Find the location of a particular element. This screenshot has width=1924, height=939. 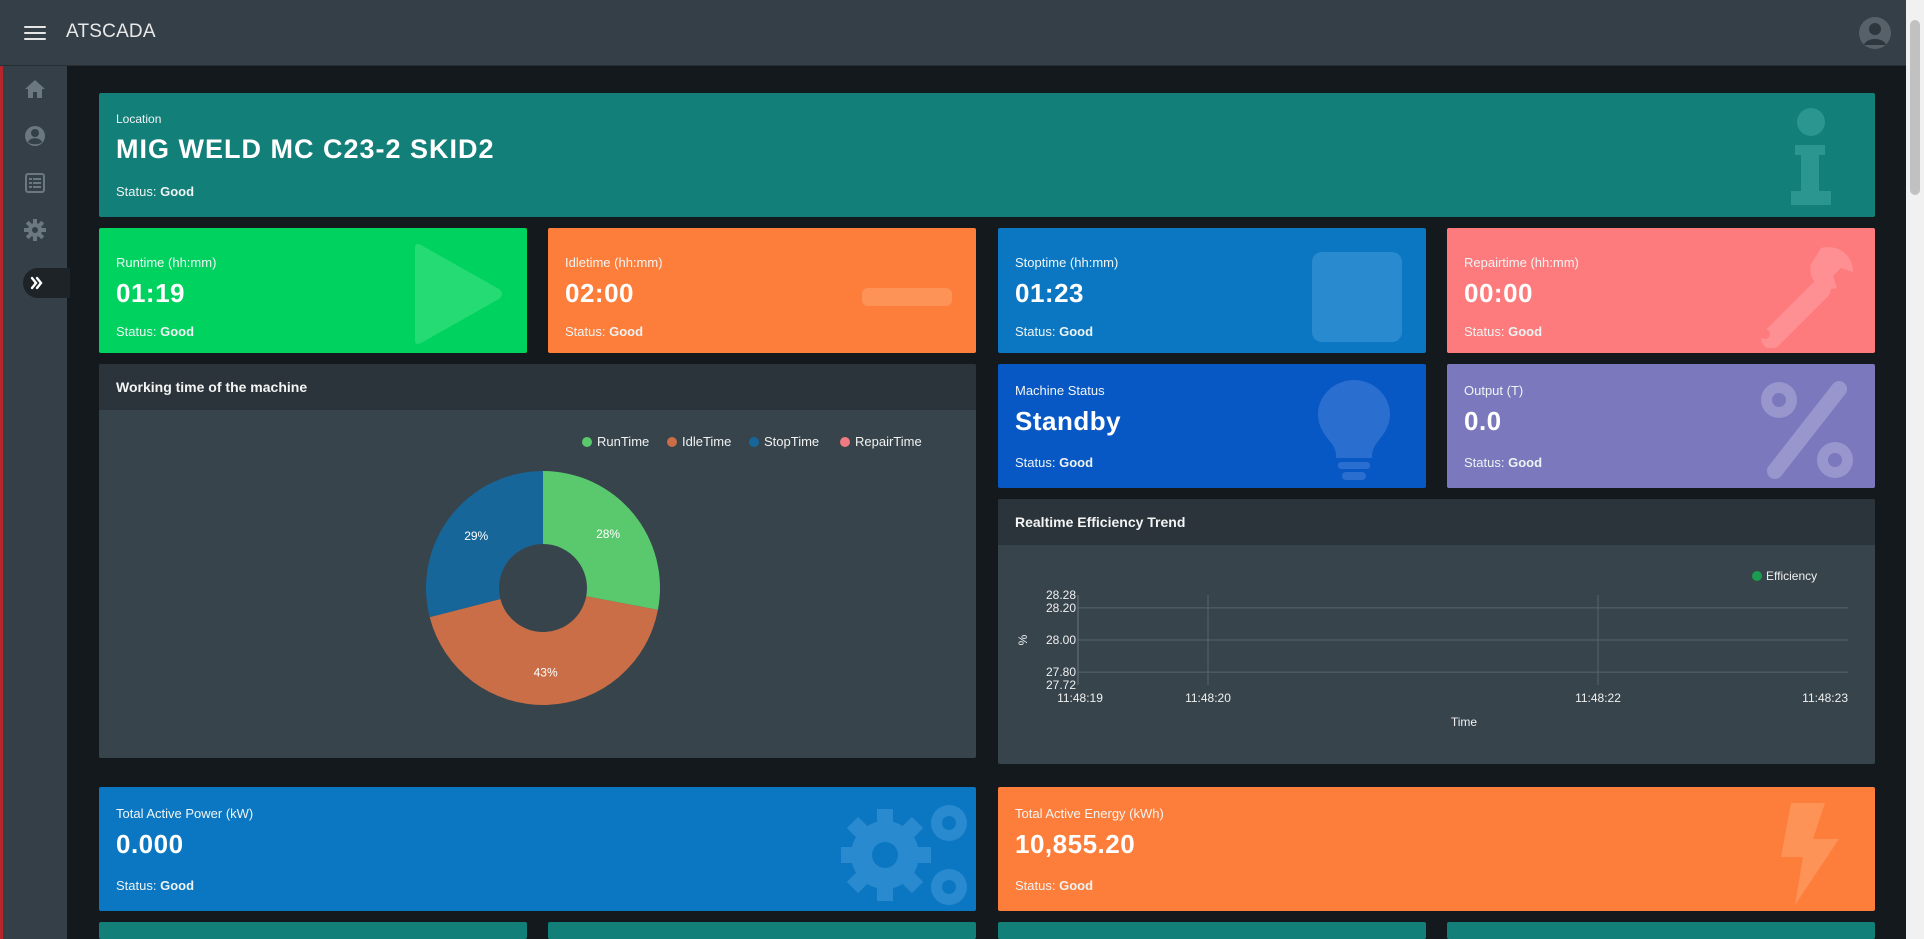

page-scrollbar is located at coordinates (1915, 469).